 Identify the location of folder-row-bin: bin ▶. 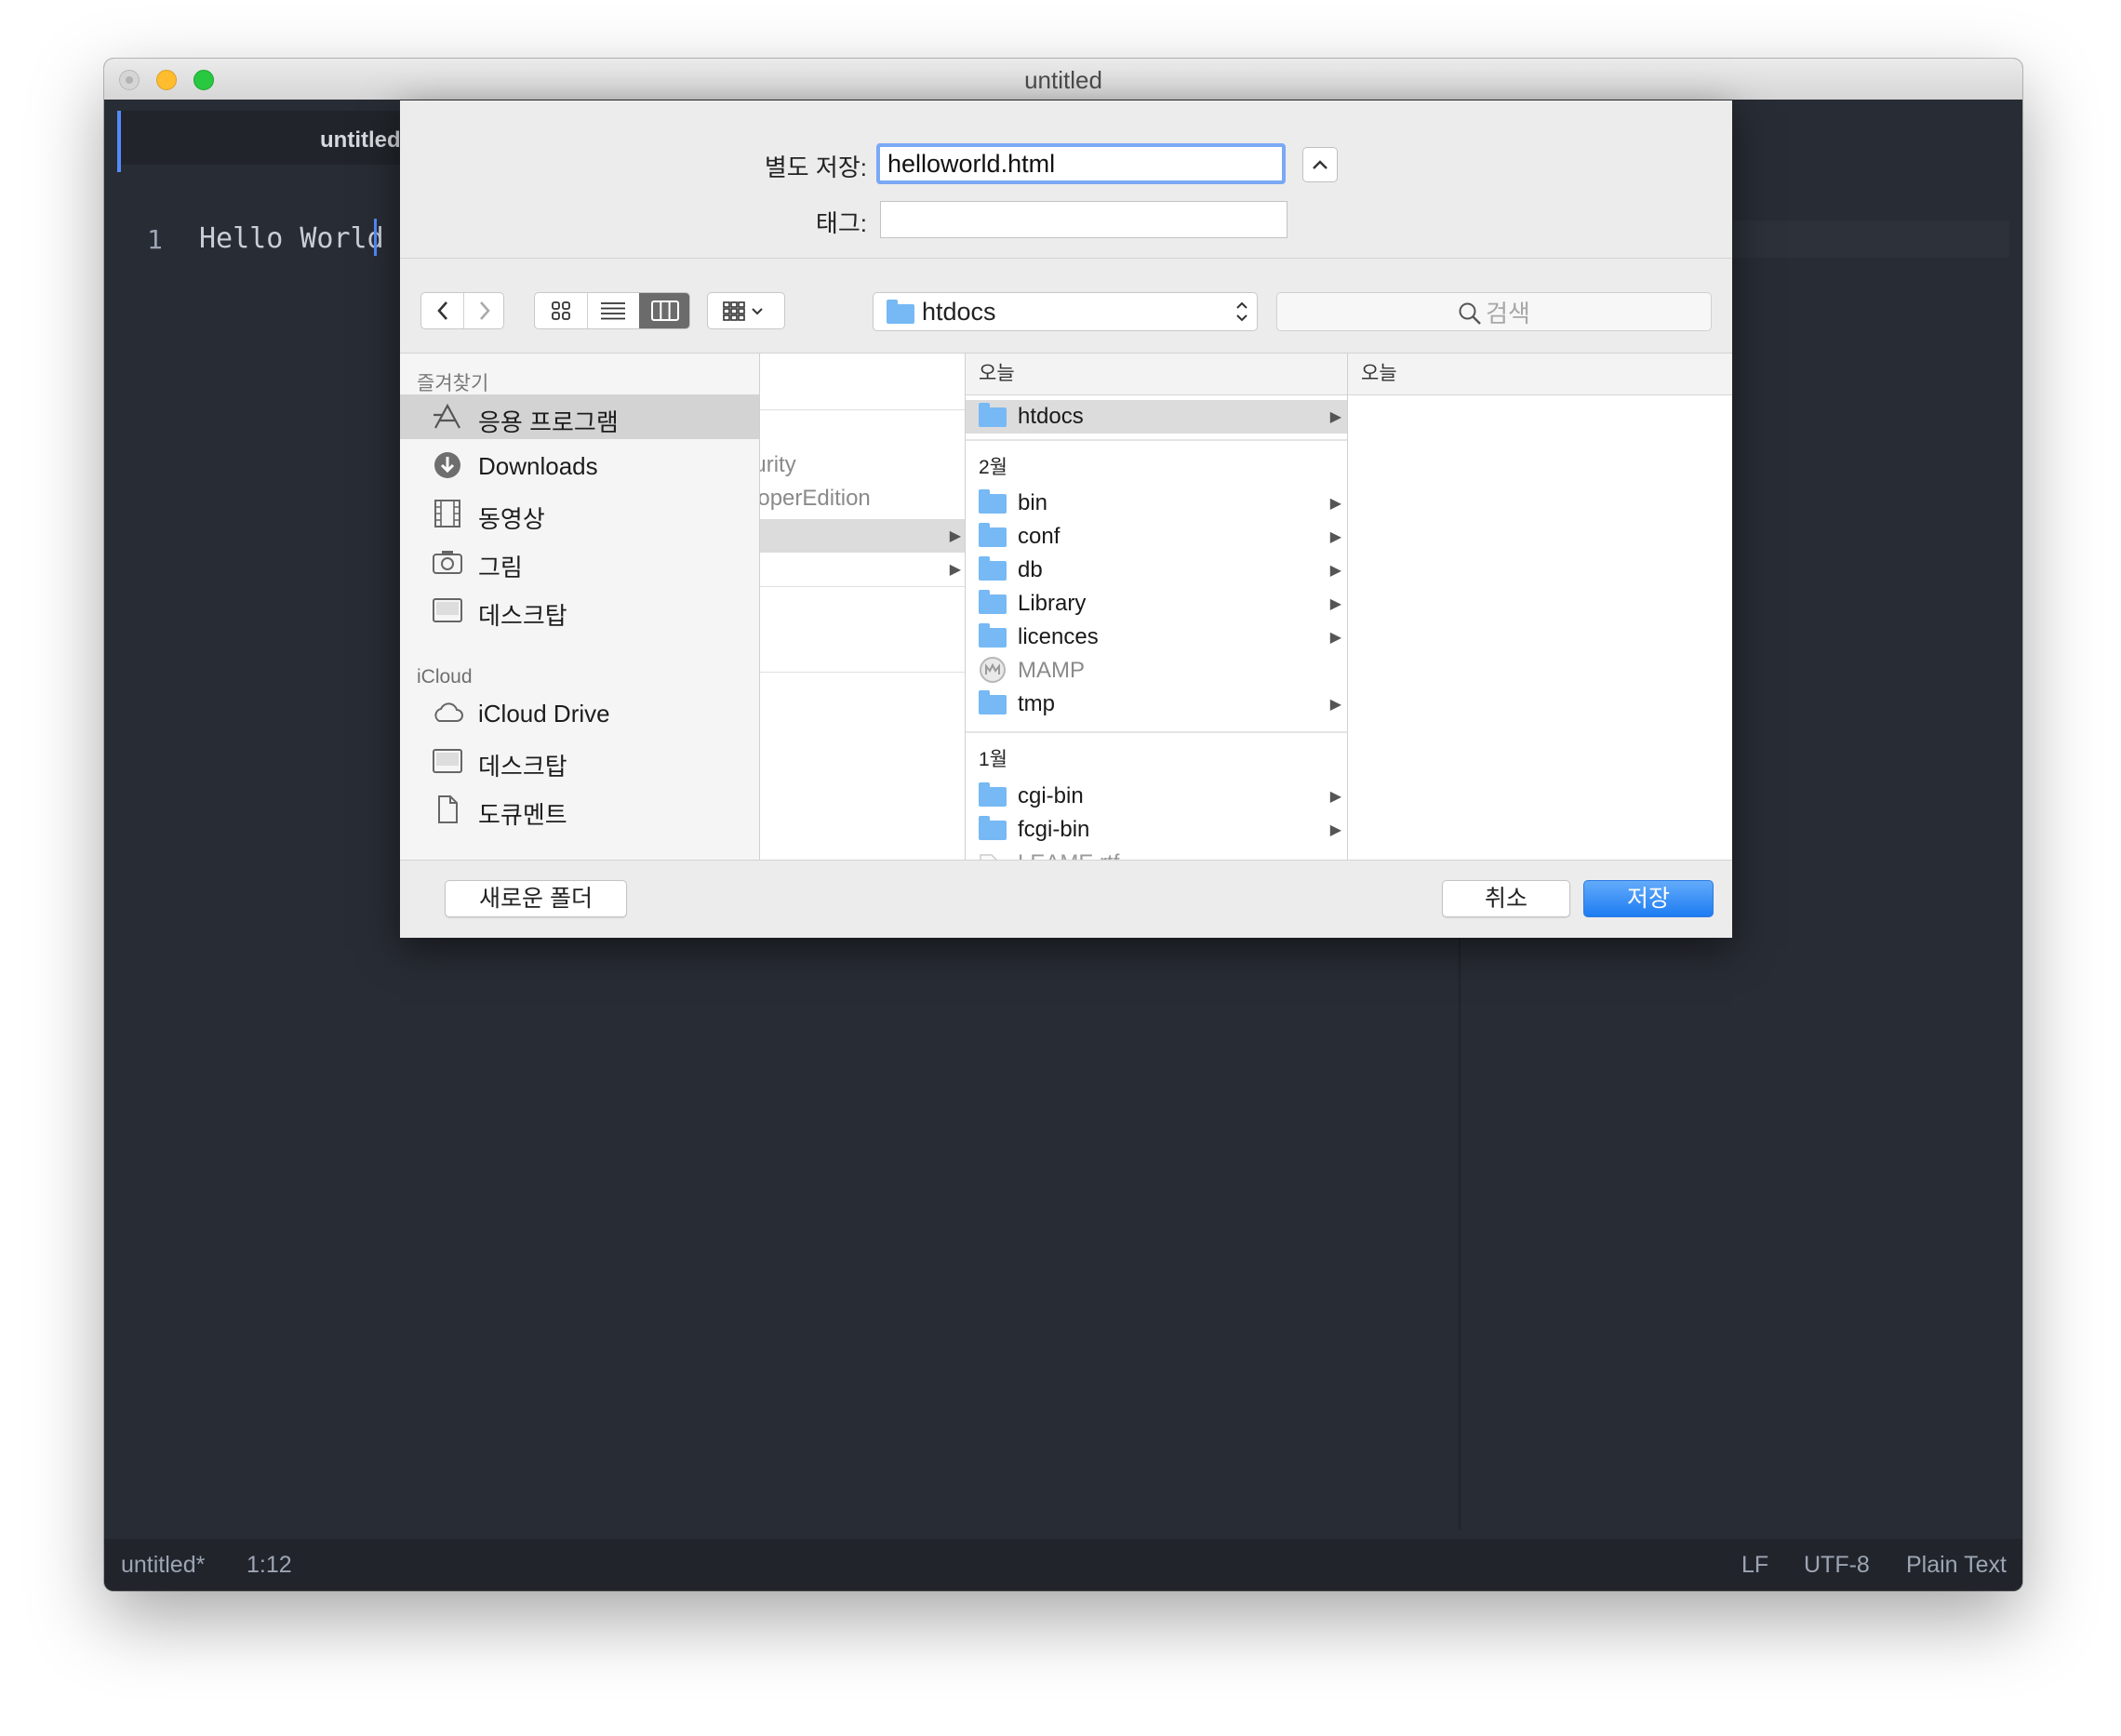
(1156, 504).